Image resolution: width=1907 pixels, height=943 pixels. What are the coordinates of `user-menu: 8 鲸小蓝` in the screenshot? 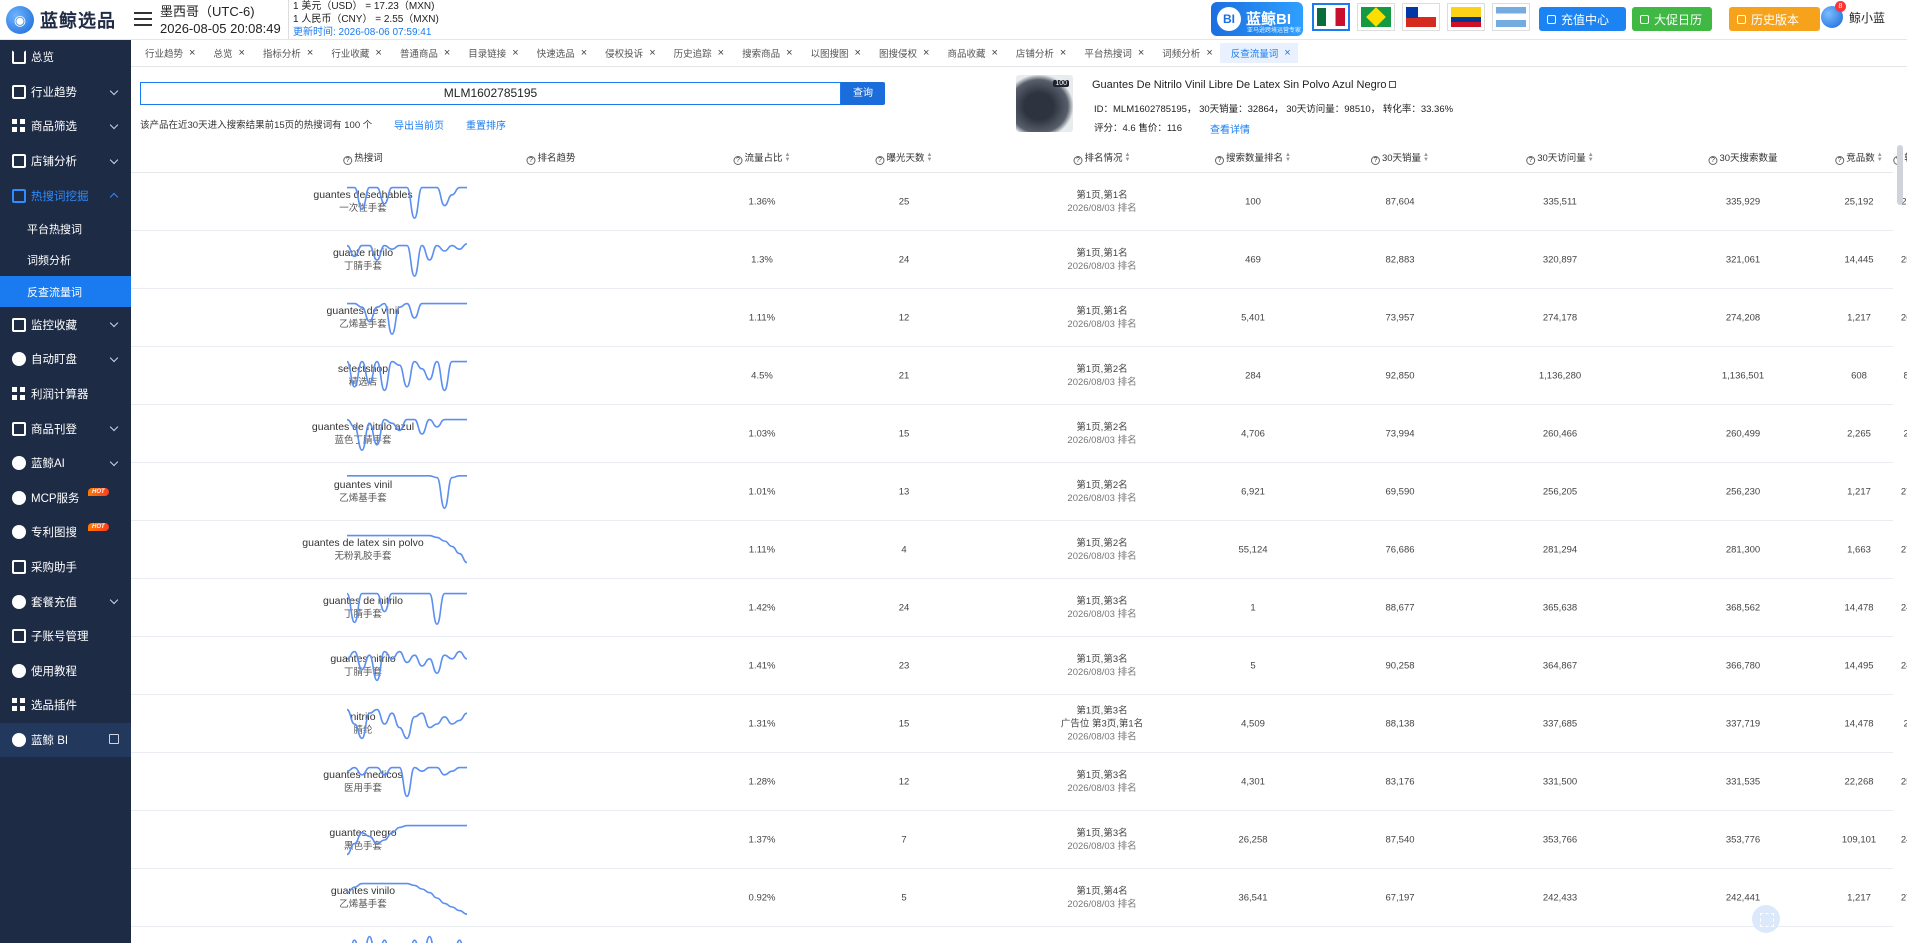 It's located at (1853, 14).